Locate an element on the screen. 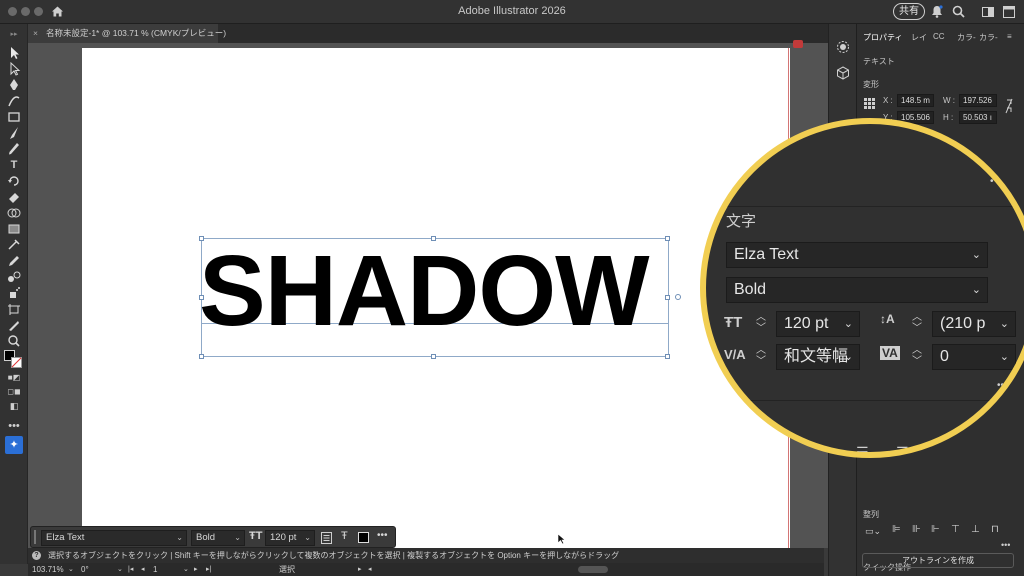 The width and height of the screenshot is (1024, 576). type-tool-icon: T is located at coordinates (14, 165).